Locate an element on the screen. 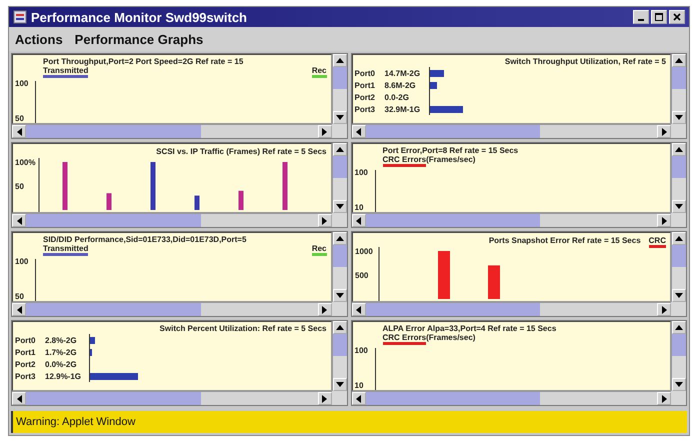 This screenshot has width=692, height=441. minimize-button is located at coordinates (641, 17).